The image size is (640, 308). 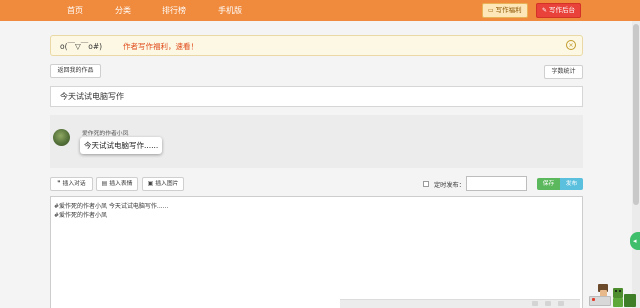 I want to click on nav-ranking: 排行榜, so click(x=174, y=10).